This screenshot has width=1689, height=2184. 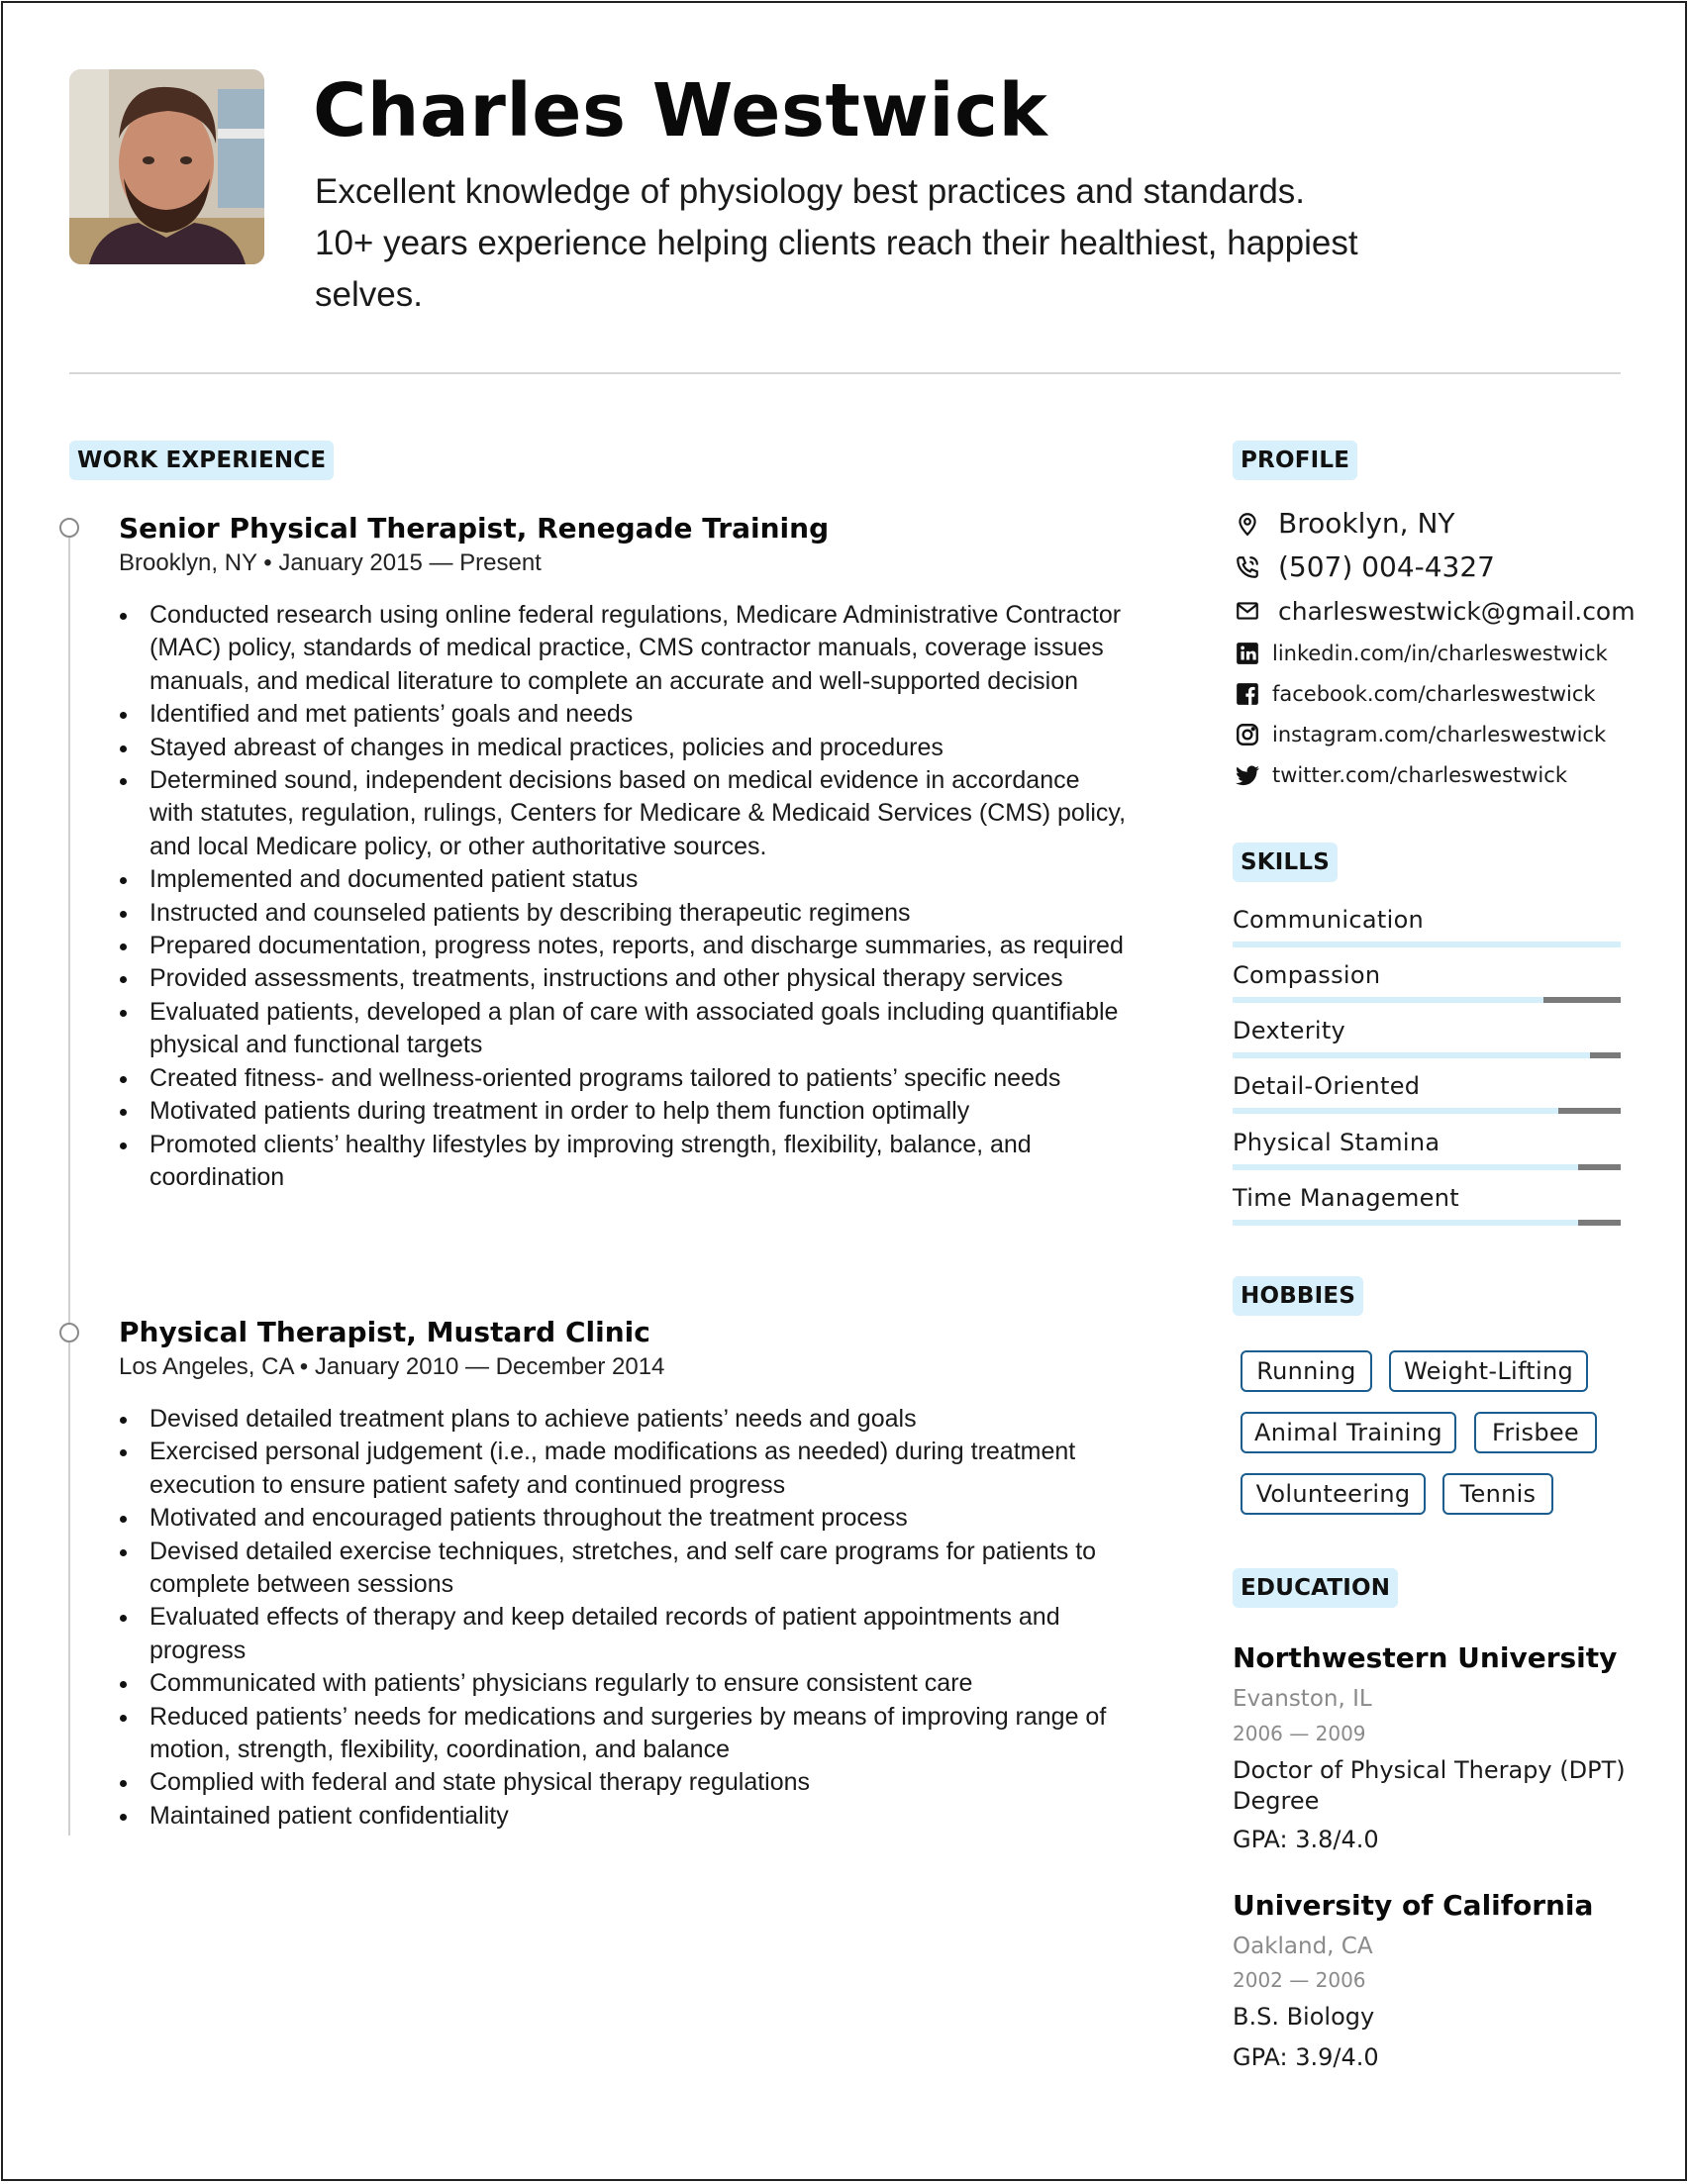 What do you see at coordinates (1247, 653) in the screenshot?
I see `linkedin-icon` at bounding box center [1247, 653].